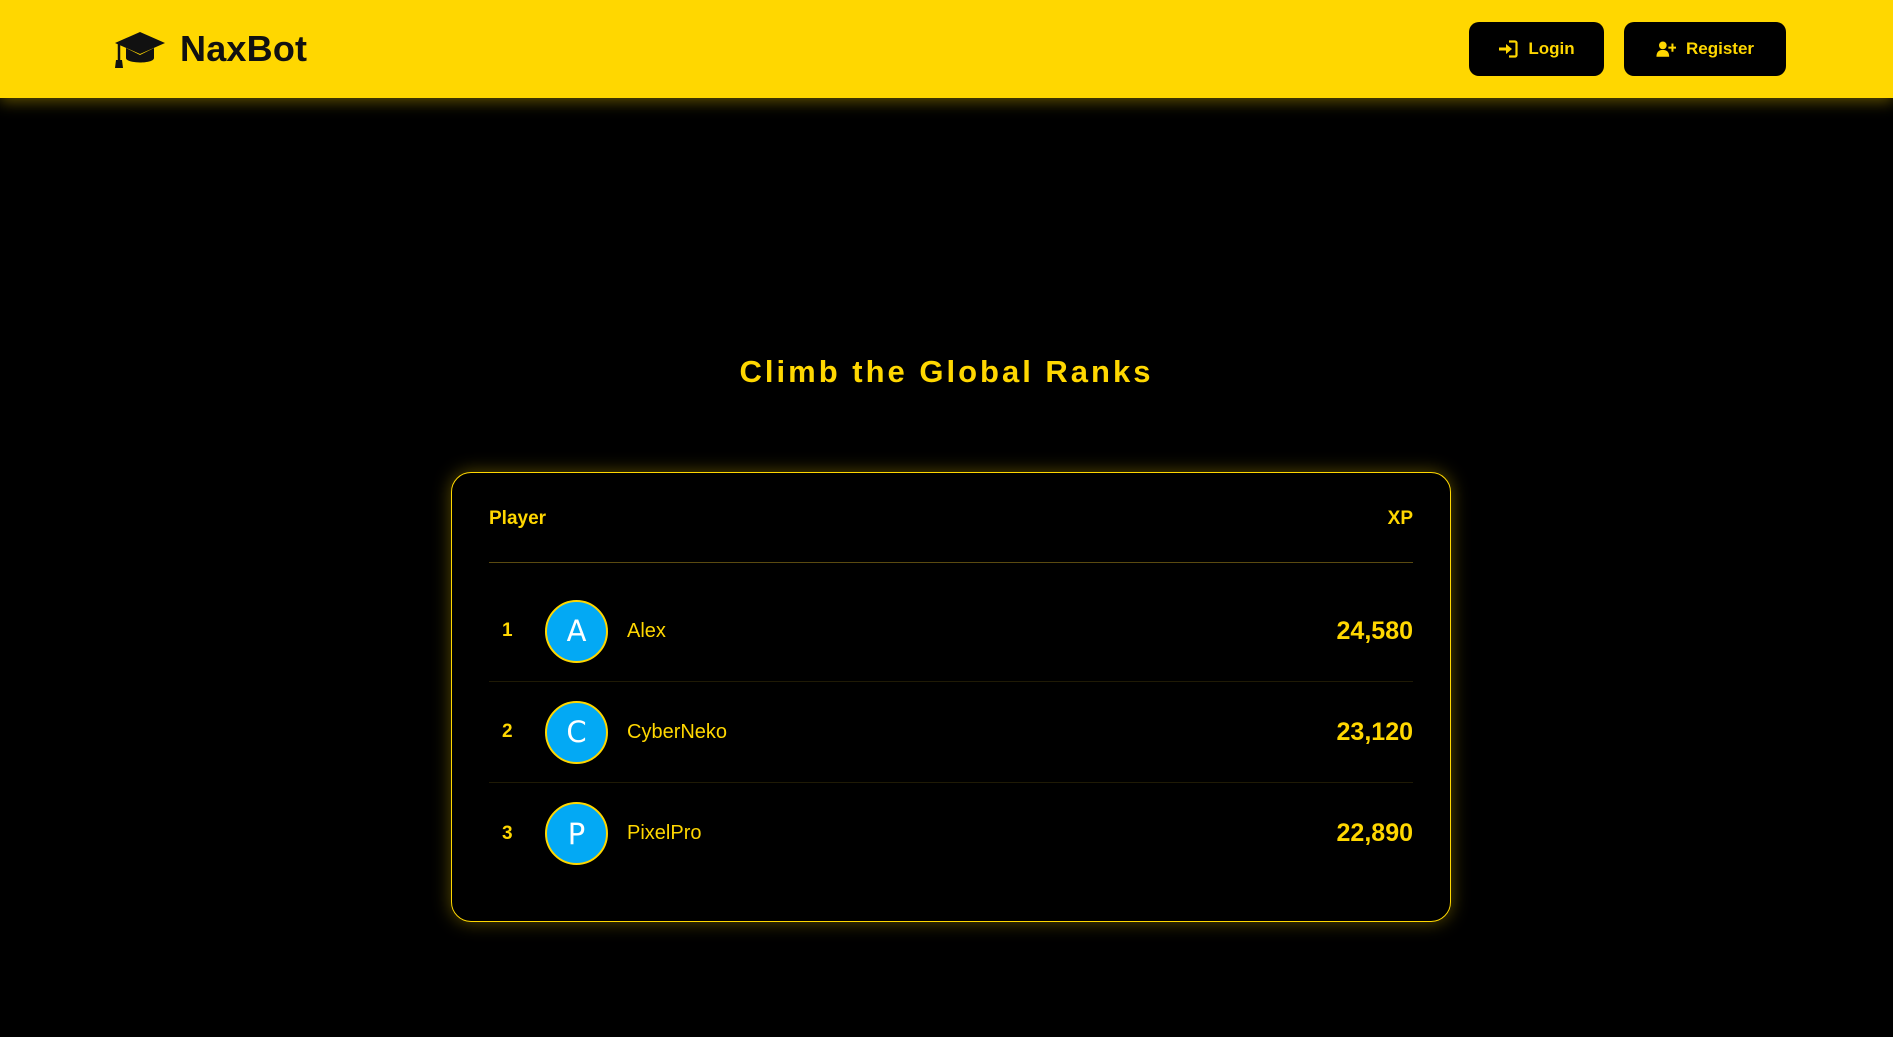  What do you see at coordinates (1374, 630) in the screenshot?
I see `xp-value: 24,580` at bounding box center [1374, 630].